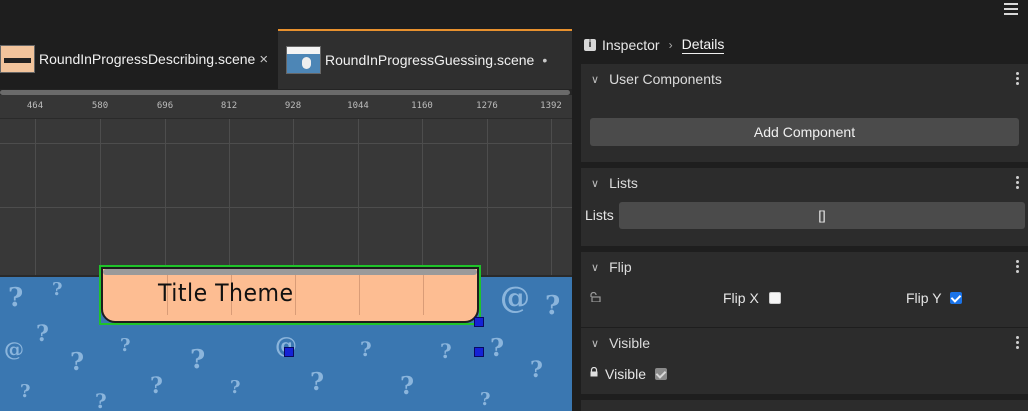  What do you see at coordinates (665, 79) in the screenshot?
I see `section-title: User Components` at bounding box center [665, 79].